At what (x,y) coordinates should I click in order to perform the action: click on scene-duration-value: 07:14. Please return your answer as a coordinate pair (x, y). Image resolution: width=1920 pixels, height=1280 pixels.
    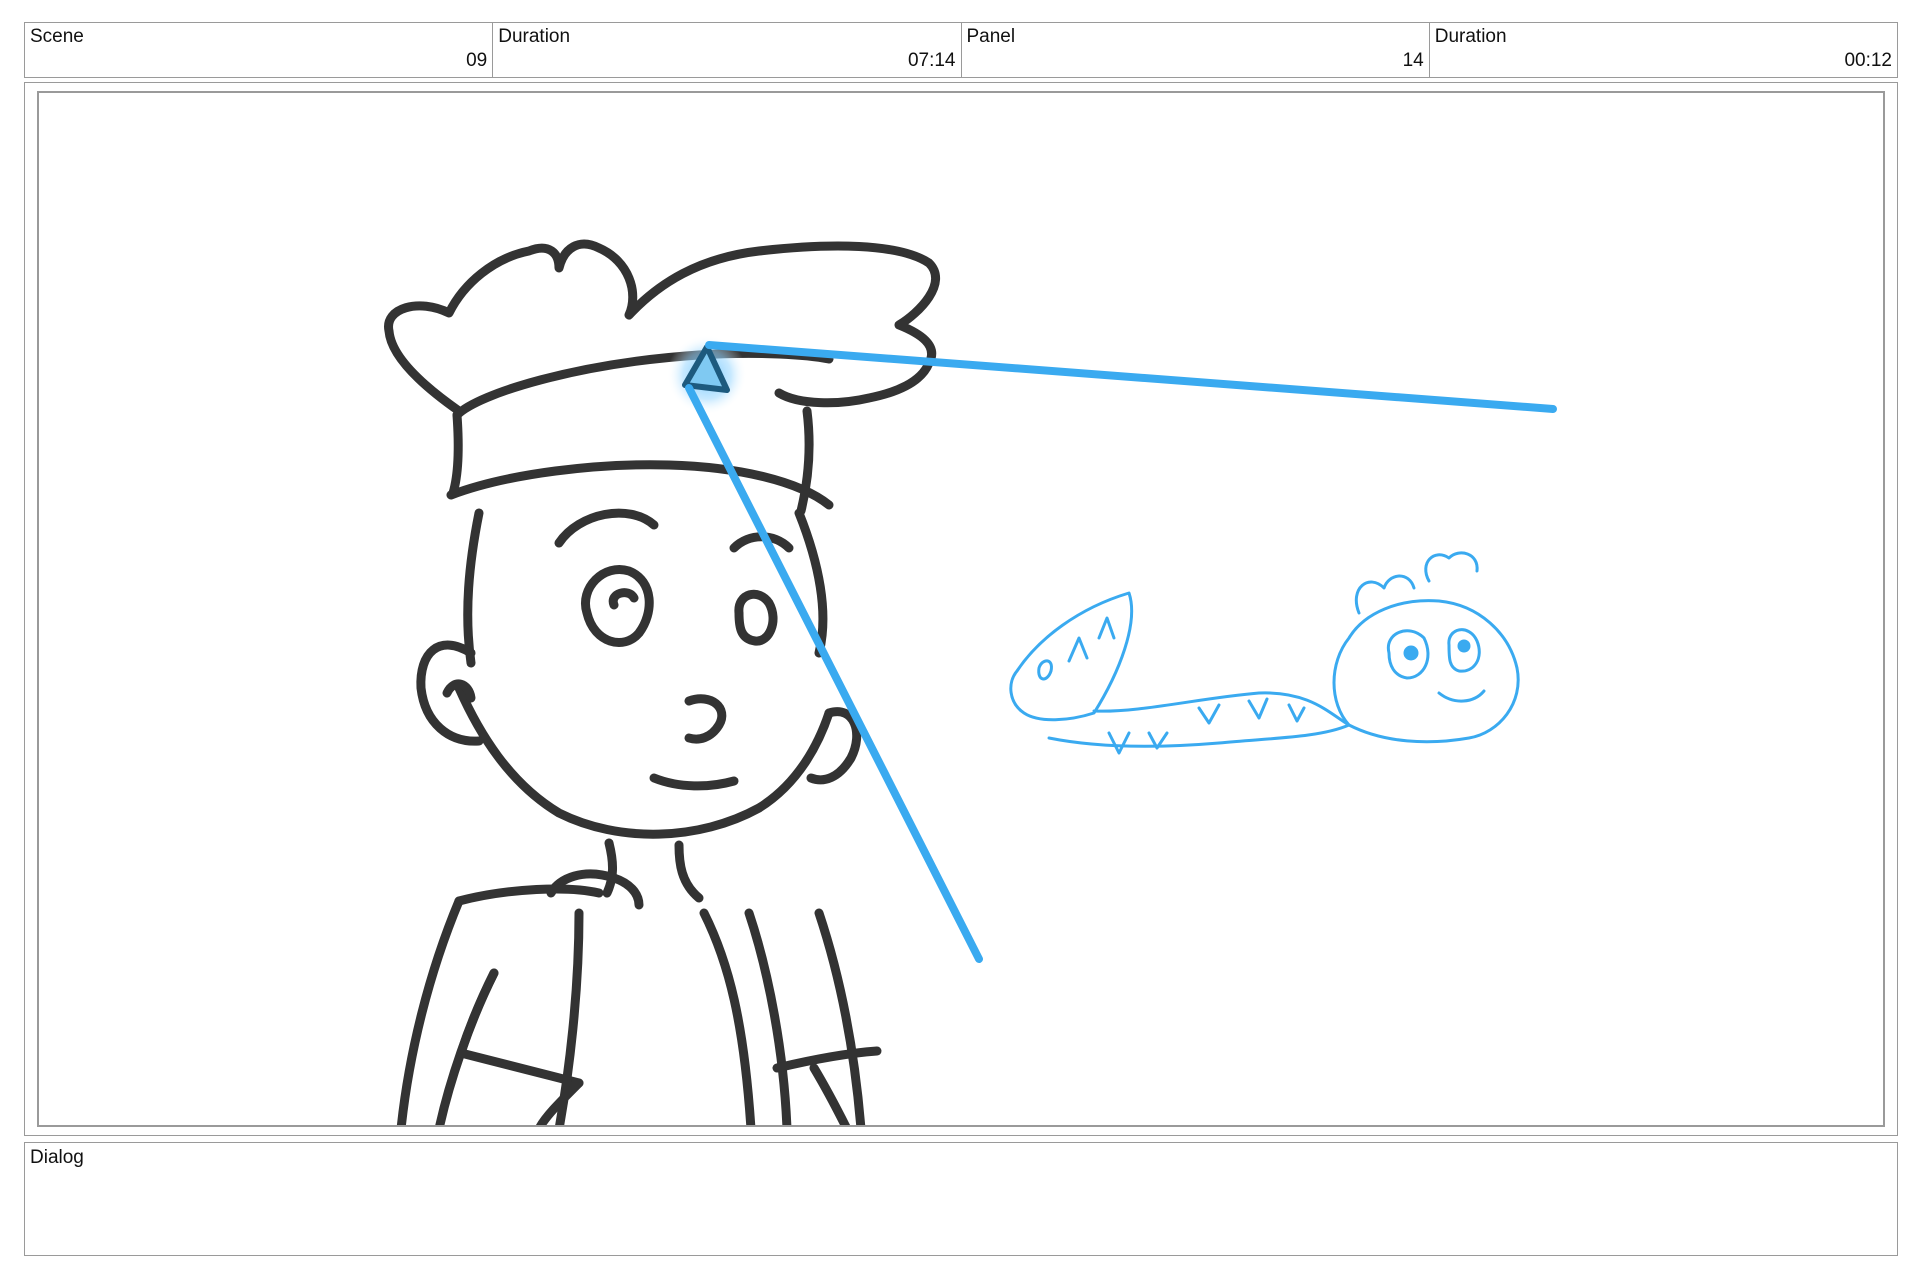
    Looking at the image, I should click on (931, 60).